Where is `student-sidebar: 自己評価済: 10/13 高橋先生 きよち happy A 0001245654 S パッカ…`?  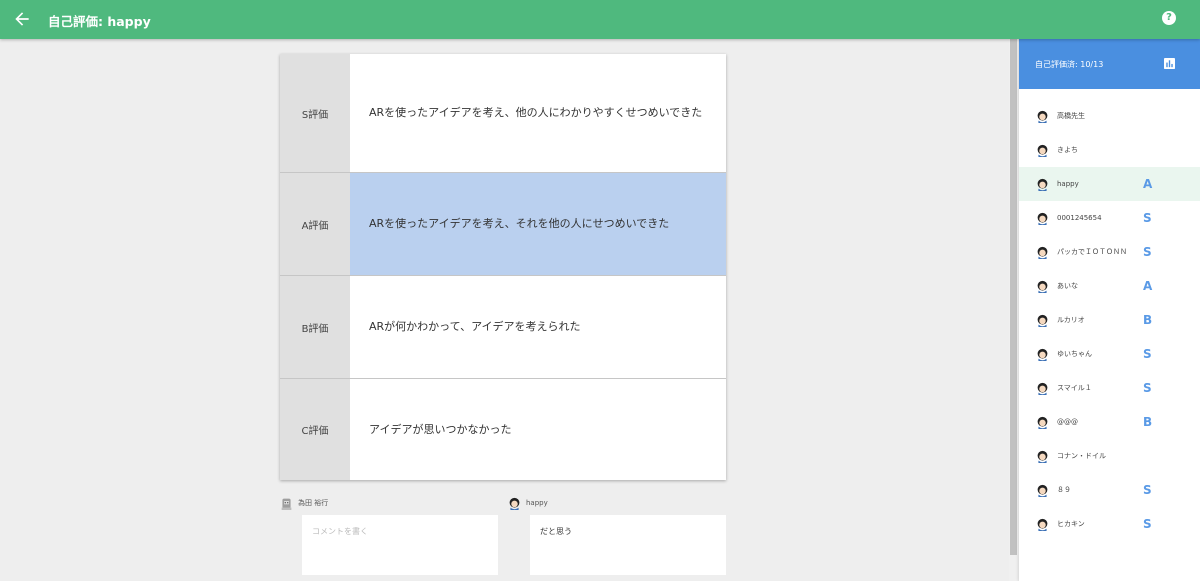 student-sidebar: 自己評価済: 10/13 高橋先生 きよち happy A 0001245654 S パッカ… is located at coordinates (1109, 310).